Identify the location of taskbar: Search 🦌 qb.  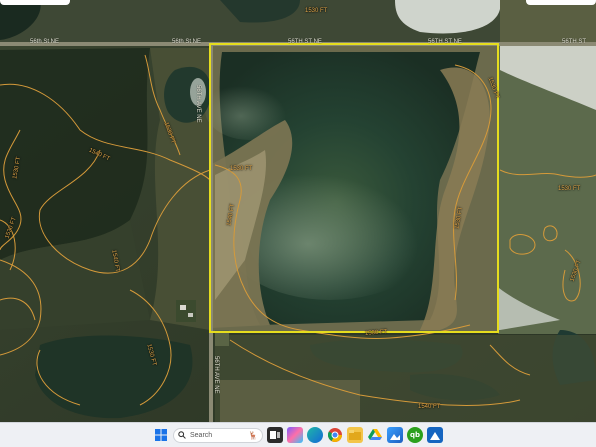
(298, 434).